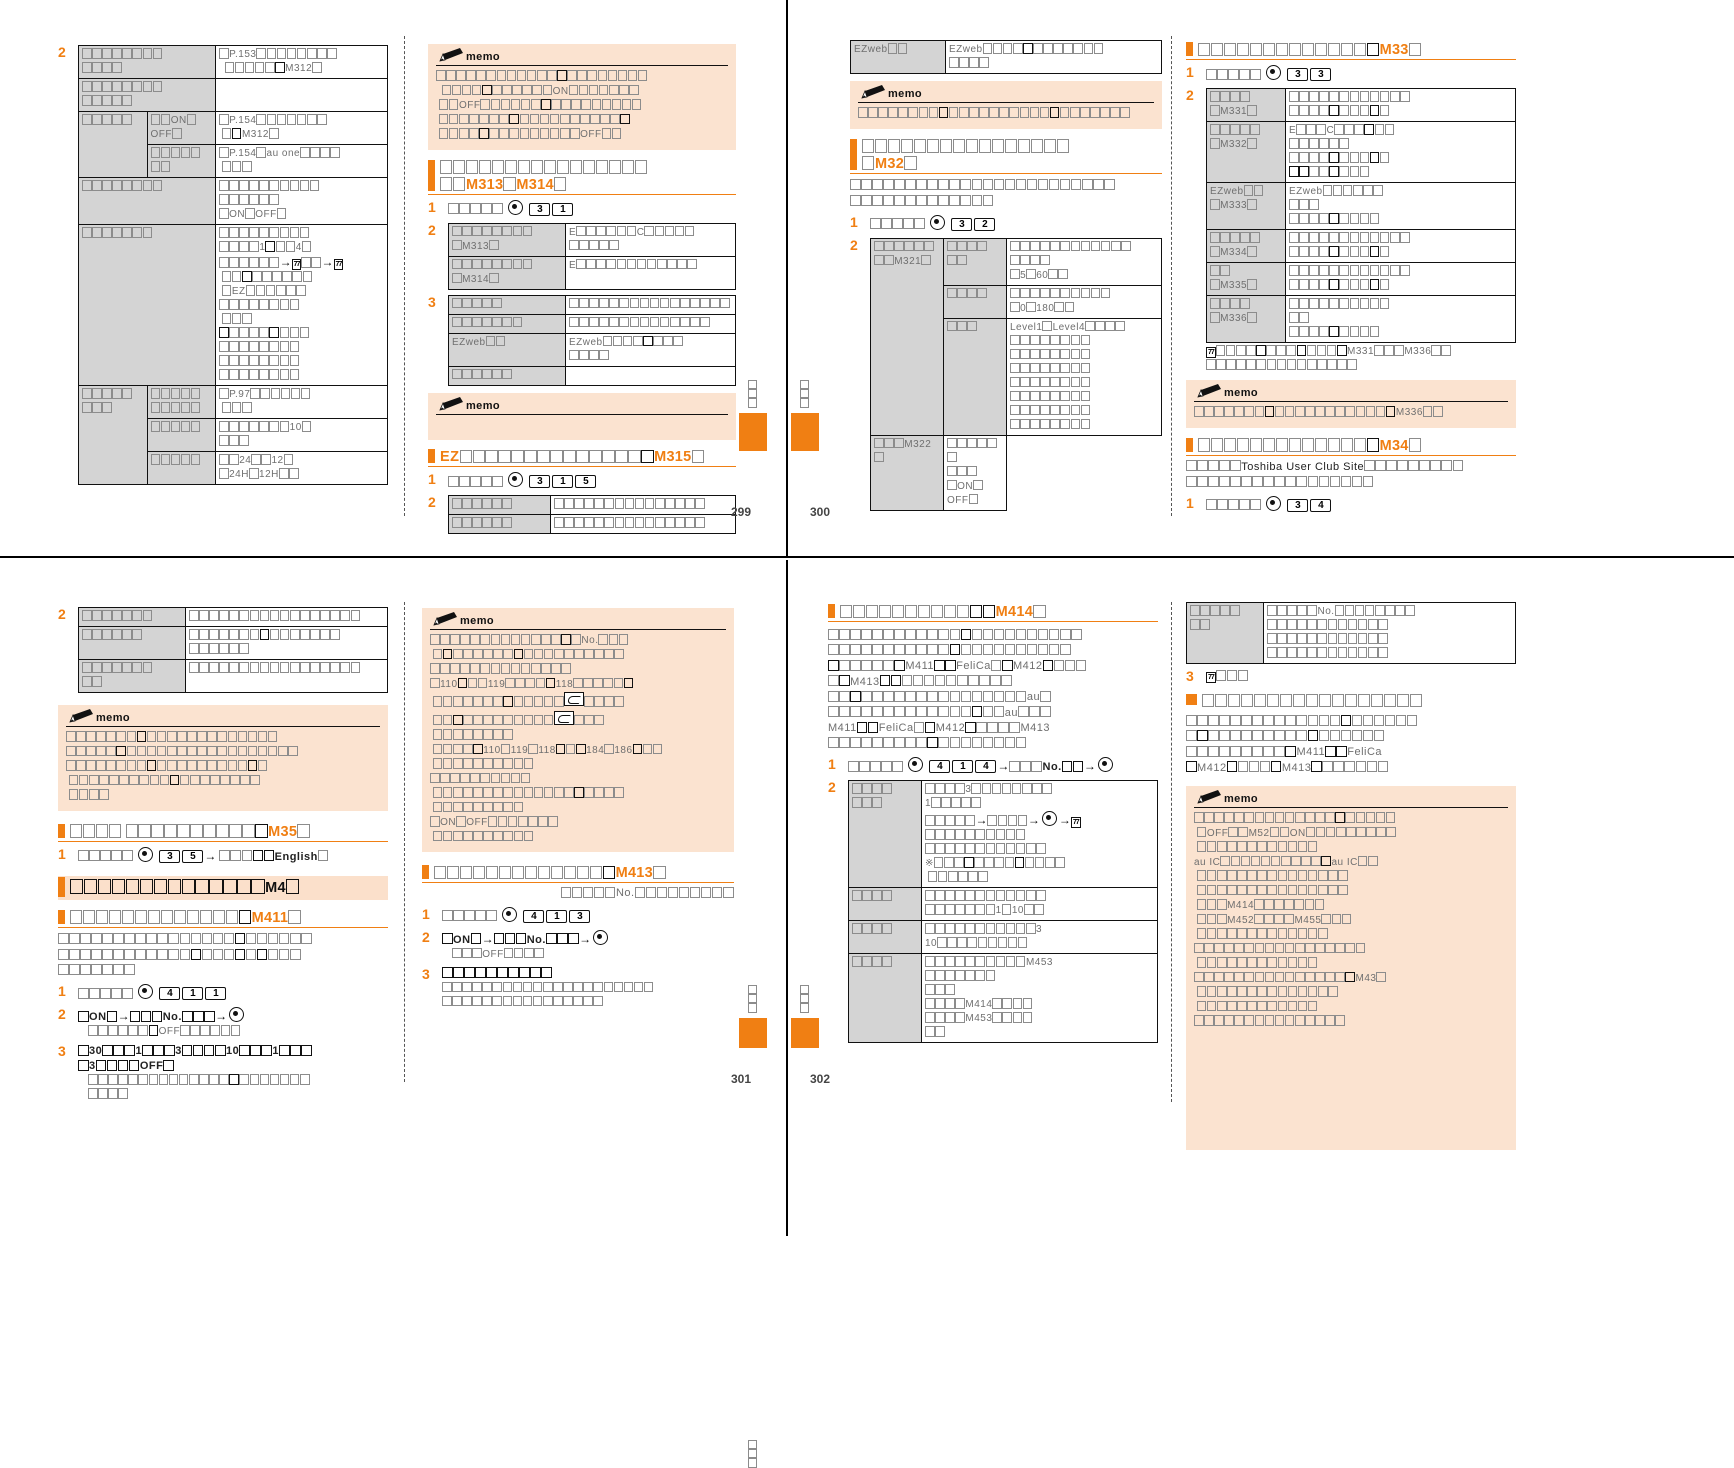 Image resolution: width=1734 pixels, height=1468 pixels. Describe the element at coordinates (1246, 206) in the screenshot. I see `row-label: EZweb M333` at that location.